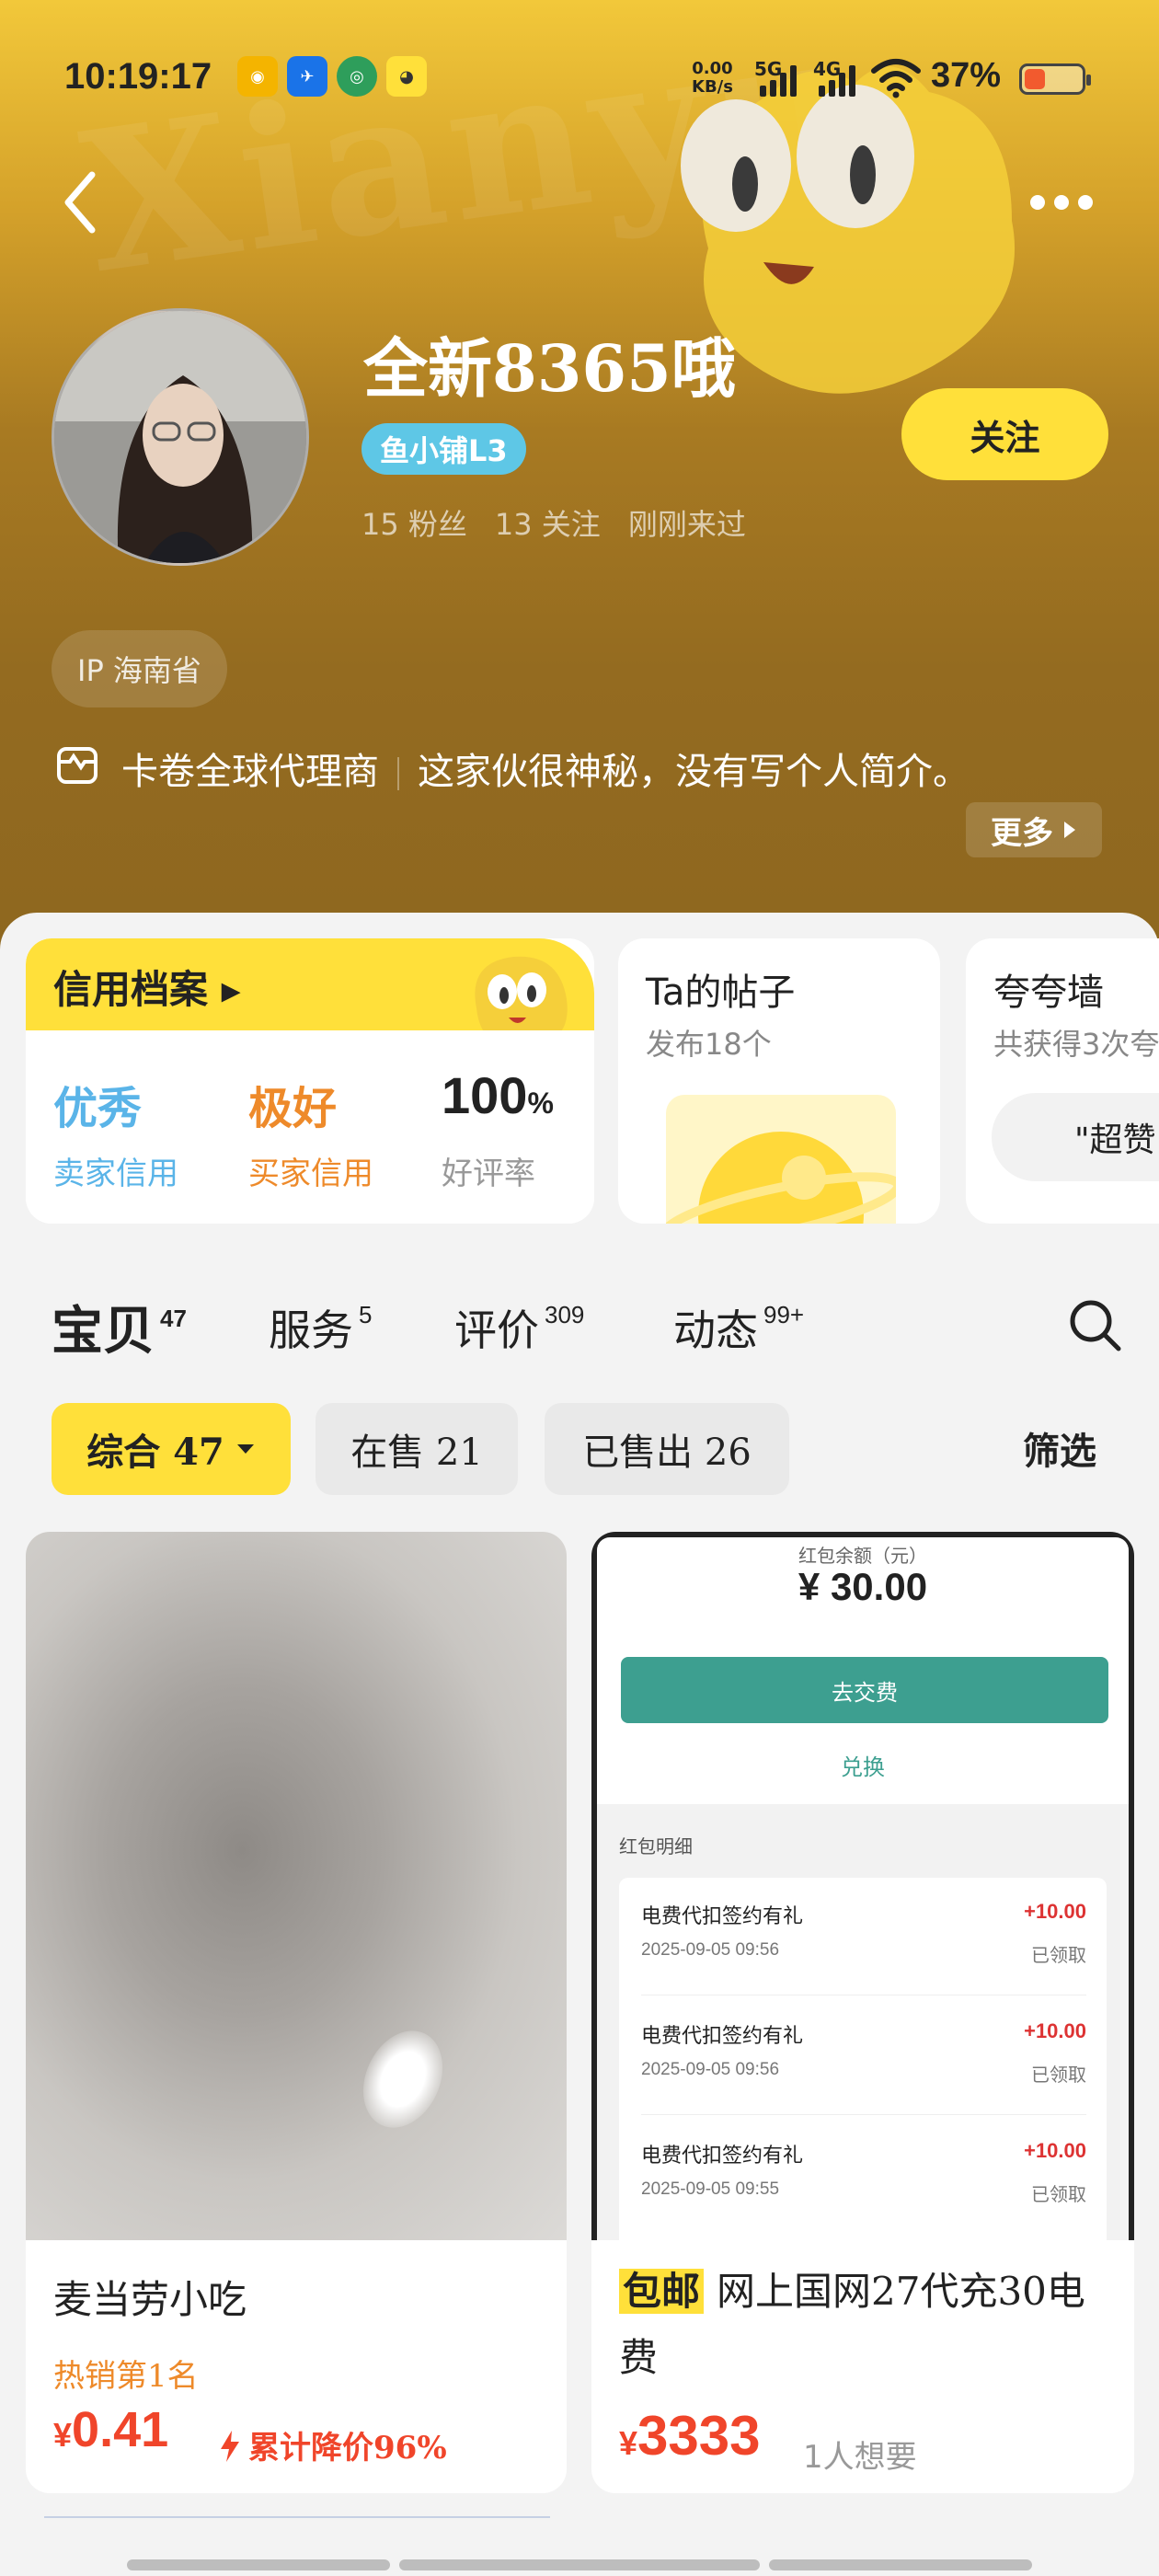 The image size is (1159, 2576). What do you see at coordinates (307, 76) in the screenshot?
I see `app-icon-2: ✈` at bounding box center [307, 76].